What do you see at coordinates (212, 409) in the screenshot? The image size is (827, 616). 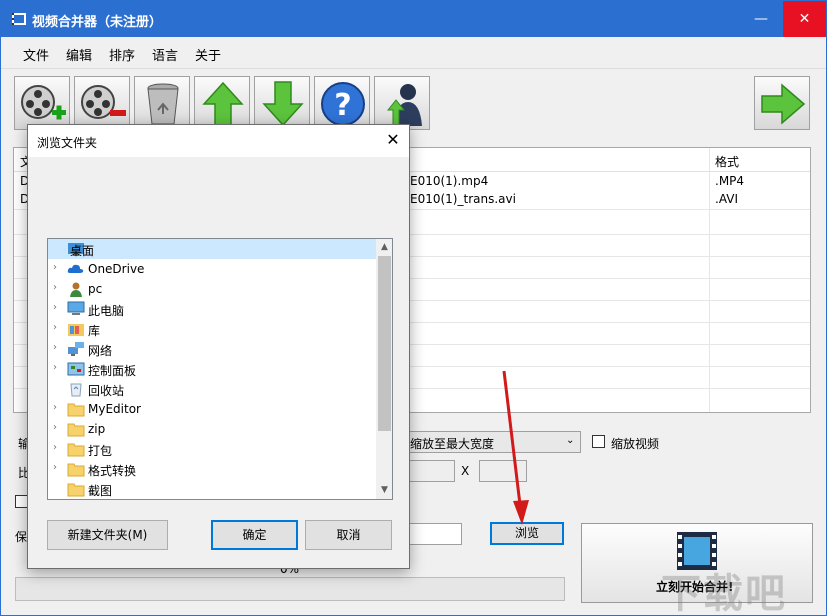 I see `tree-item-myeditor: › MyEditor` at bounding box center [212, 409].